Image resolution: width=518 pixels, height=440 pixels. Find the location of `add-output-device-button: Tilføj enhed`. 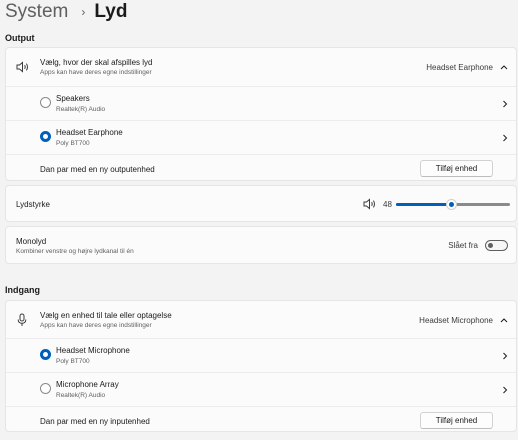

add-output-device-button: Tilføj enhed is located at coordinates (456, 168).